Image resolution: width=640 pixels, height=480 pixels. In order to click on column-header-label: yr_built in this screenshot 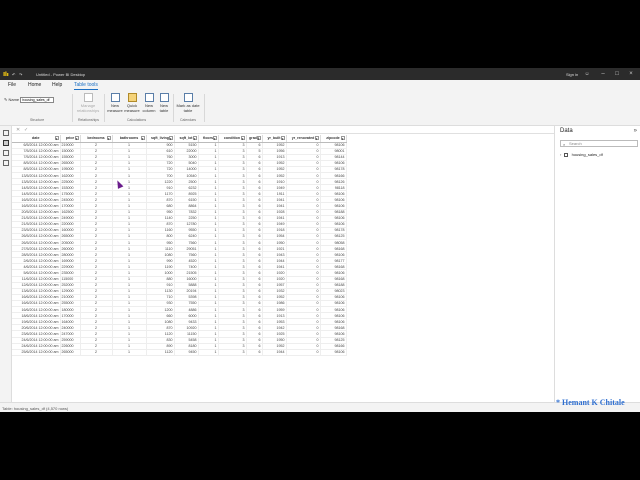, I will do `click(274, 138)`.